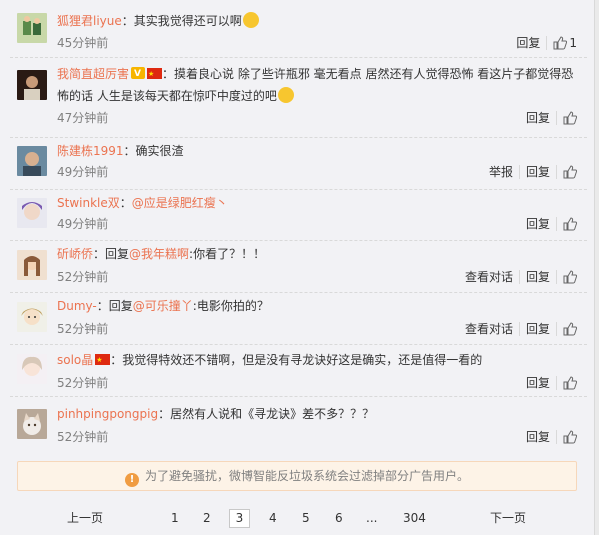  I want to click on comment-text: 斫峤侨：回复@我年糕啊:你看了？！！, so click(319, 254).